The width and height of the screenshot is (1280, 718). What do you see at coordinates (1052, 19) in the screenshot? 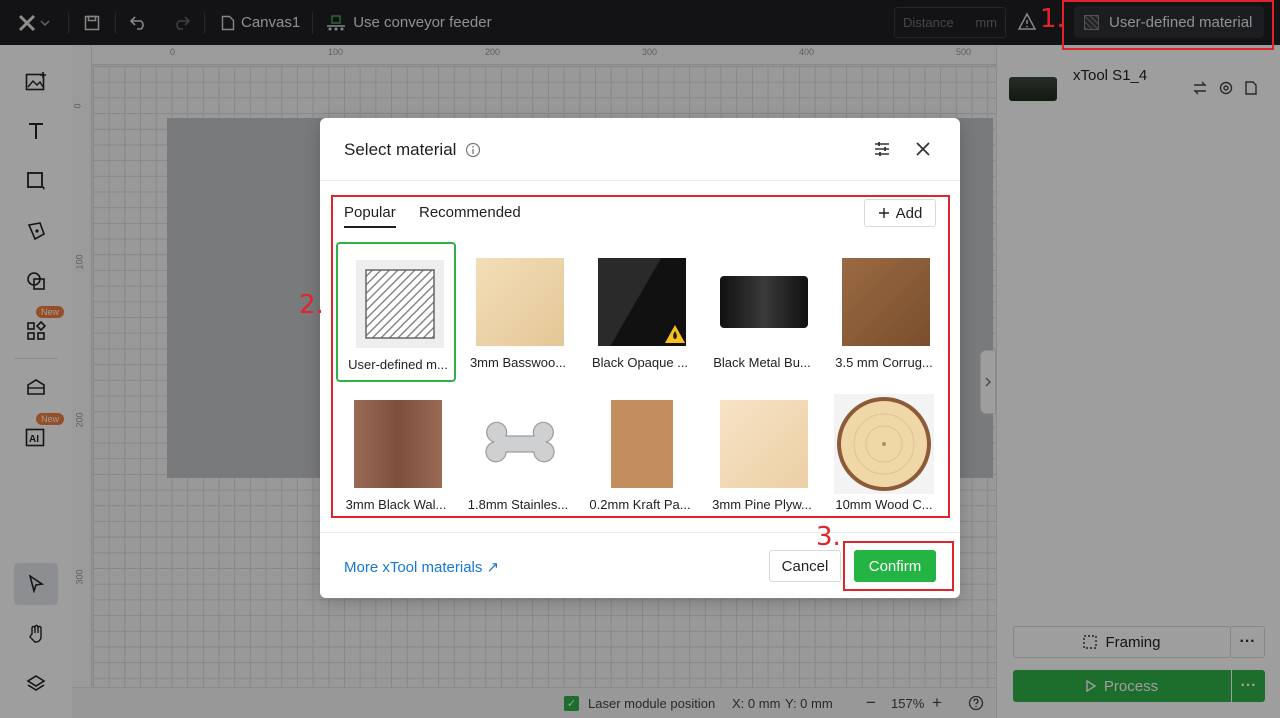
I see `annotation-number-1: 1.` at bounding box center [1052, 19].